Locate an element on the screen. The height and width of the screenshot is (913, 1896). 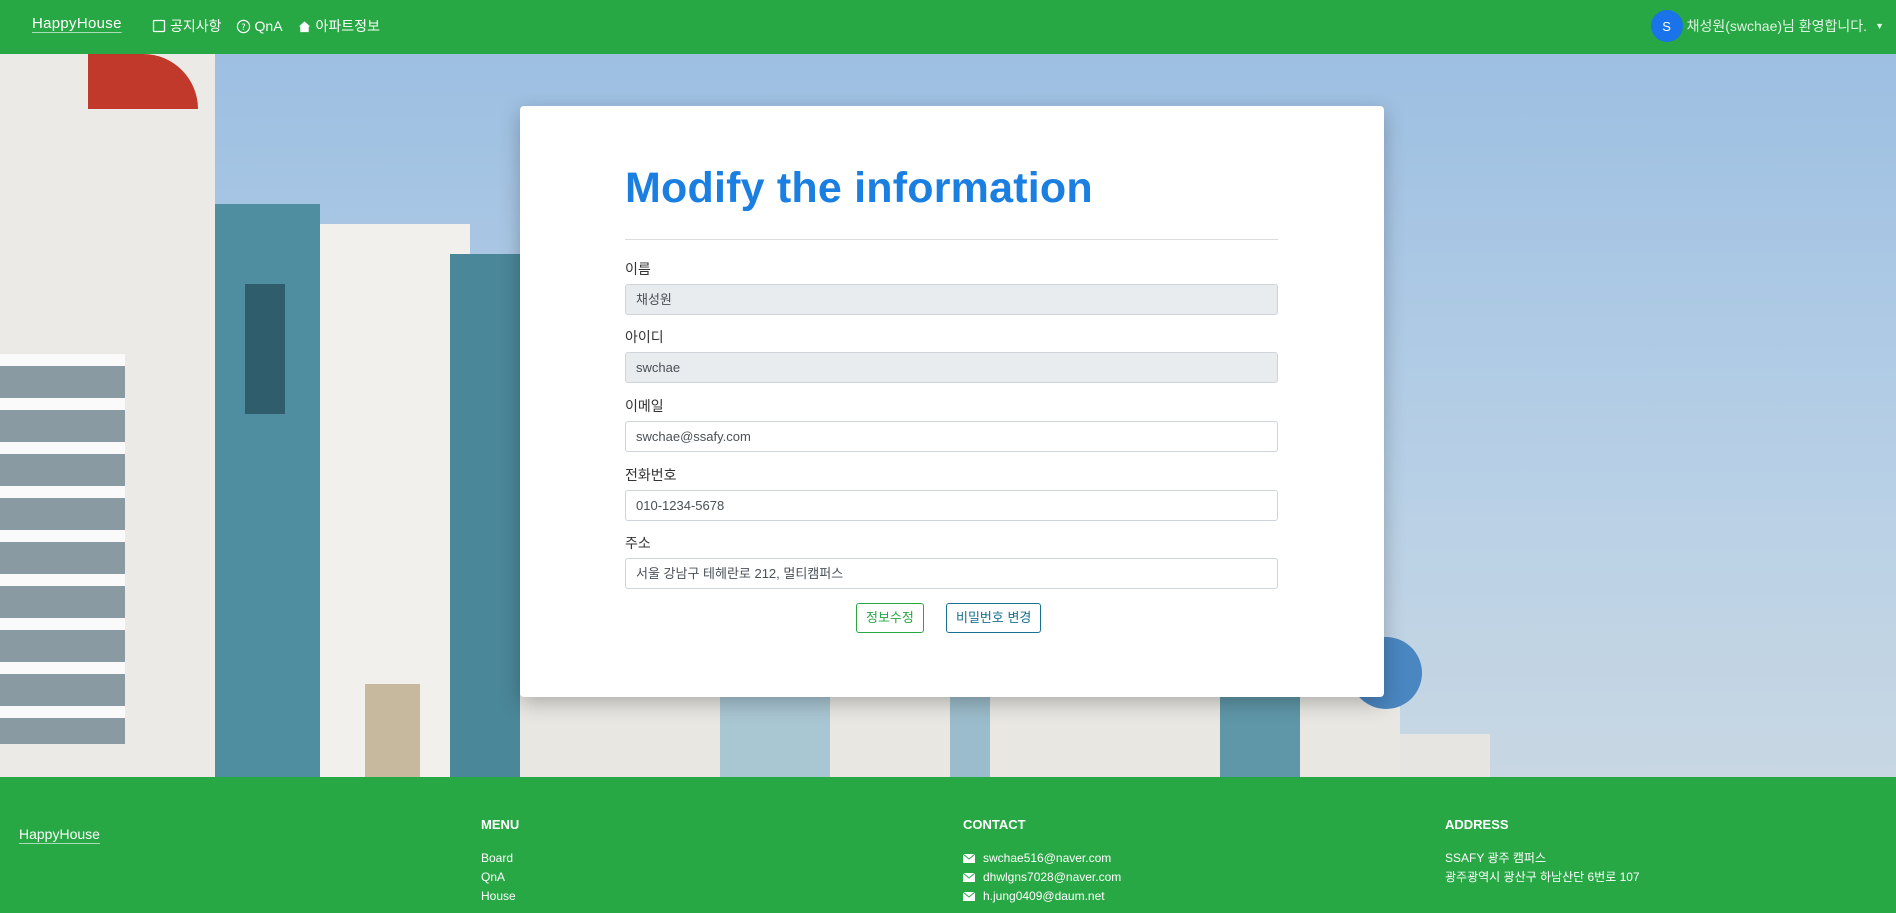
footer-contact-heading: CONTACT is located at coordinates (994, 824).